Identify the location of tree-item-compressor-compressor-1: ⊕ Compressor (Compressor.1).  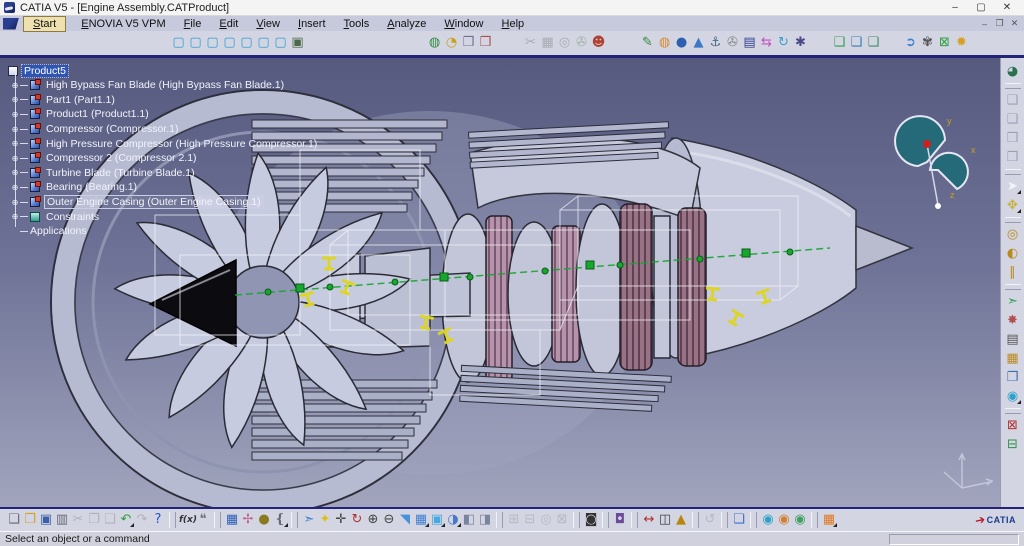
(165, 129).